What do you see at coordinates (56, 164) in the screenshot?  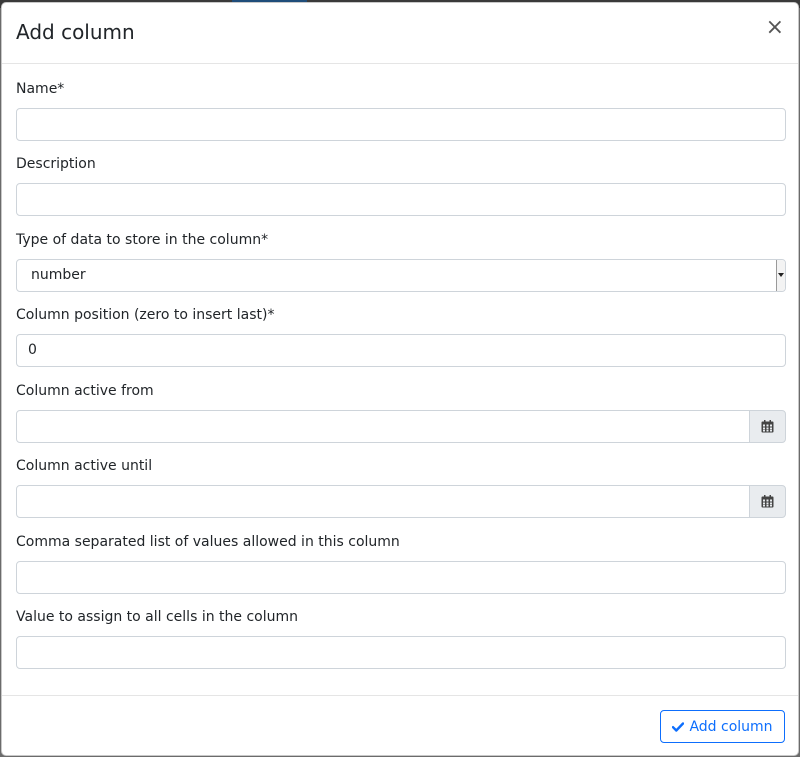 I see `description-label: Description` at bounding box center [56, 164].